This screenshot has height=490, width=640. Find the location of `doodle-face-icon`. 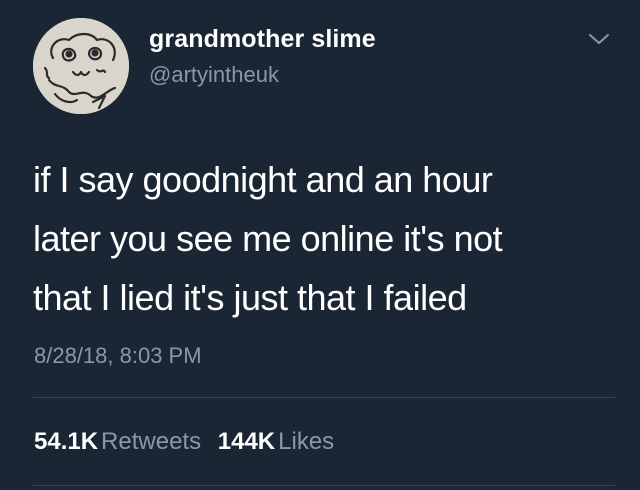

doodle-face-icon is located at coordinates (81, 66).